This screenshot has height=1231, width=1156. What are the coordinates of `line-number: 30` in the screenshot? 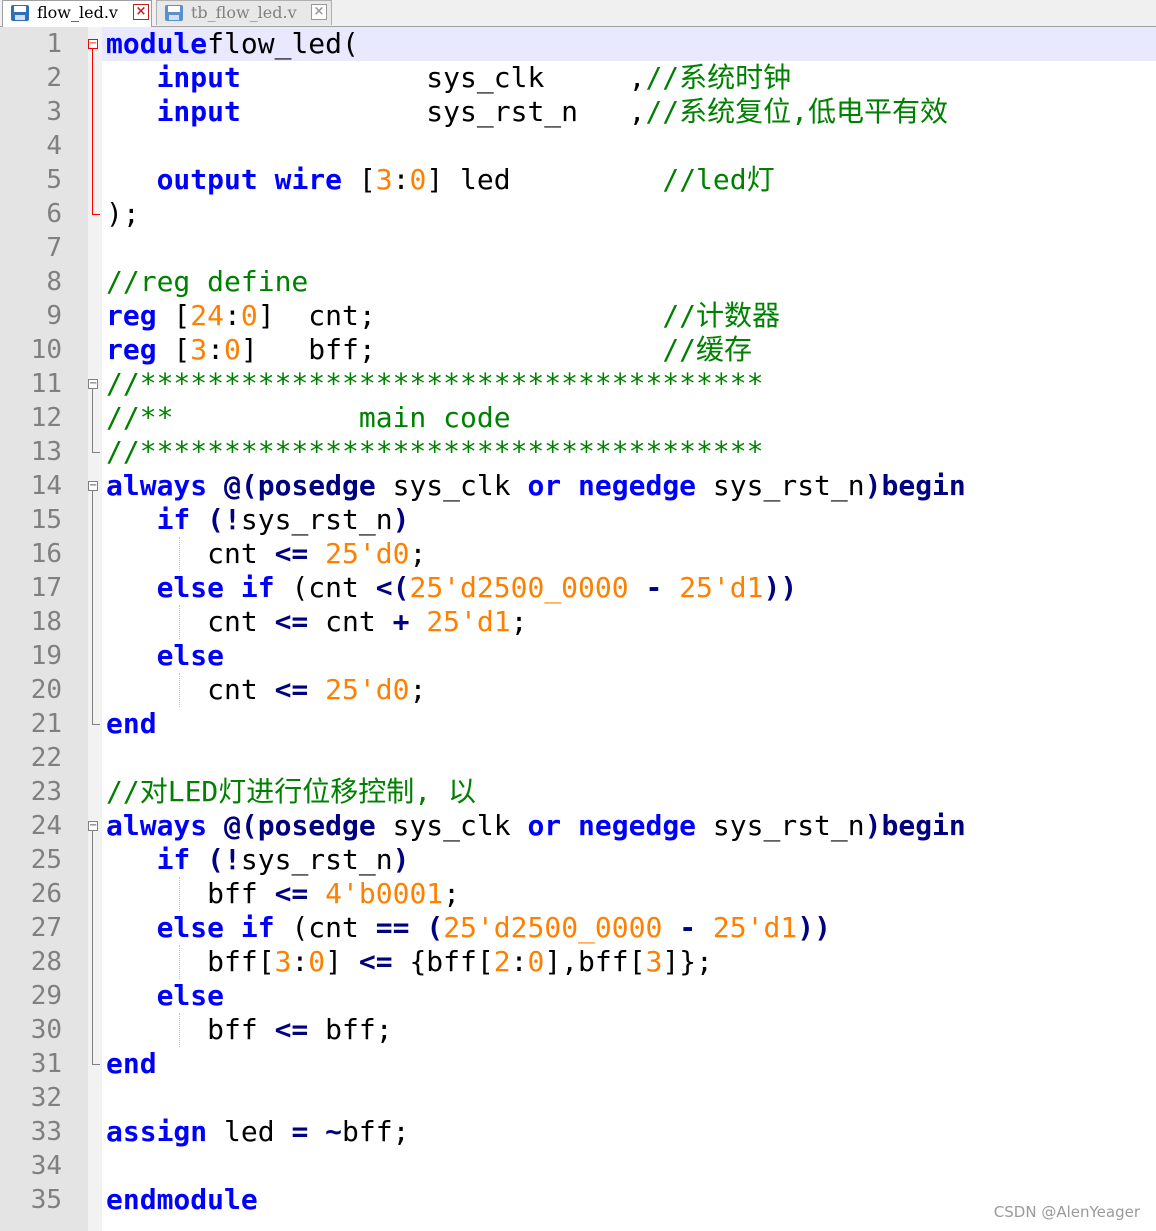 It's located at (46, 1030).